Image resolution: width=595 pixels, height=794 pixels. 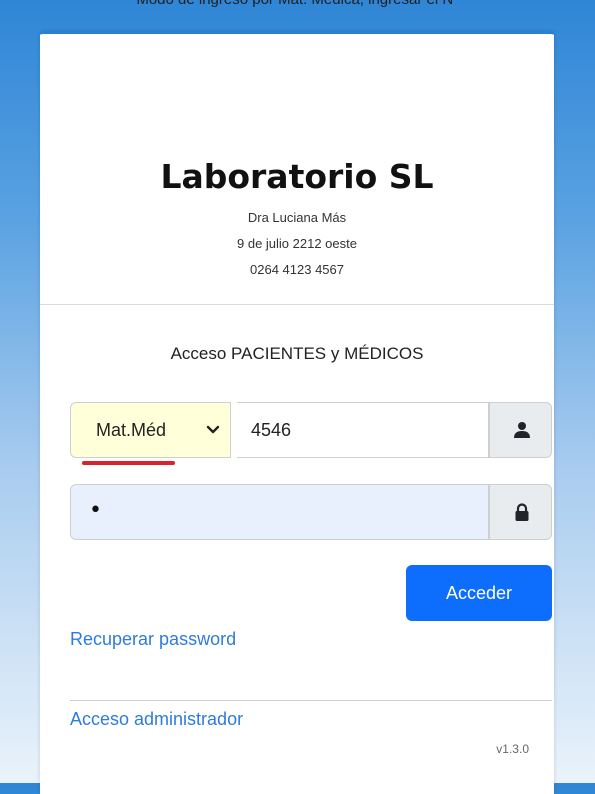 I want to click on lock-icon, so click(x=522, y=512).